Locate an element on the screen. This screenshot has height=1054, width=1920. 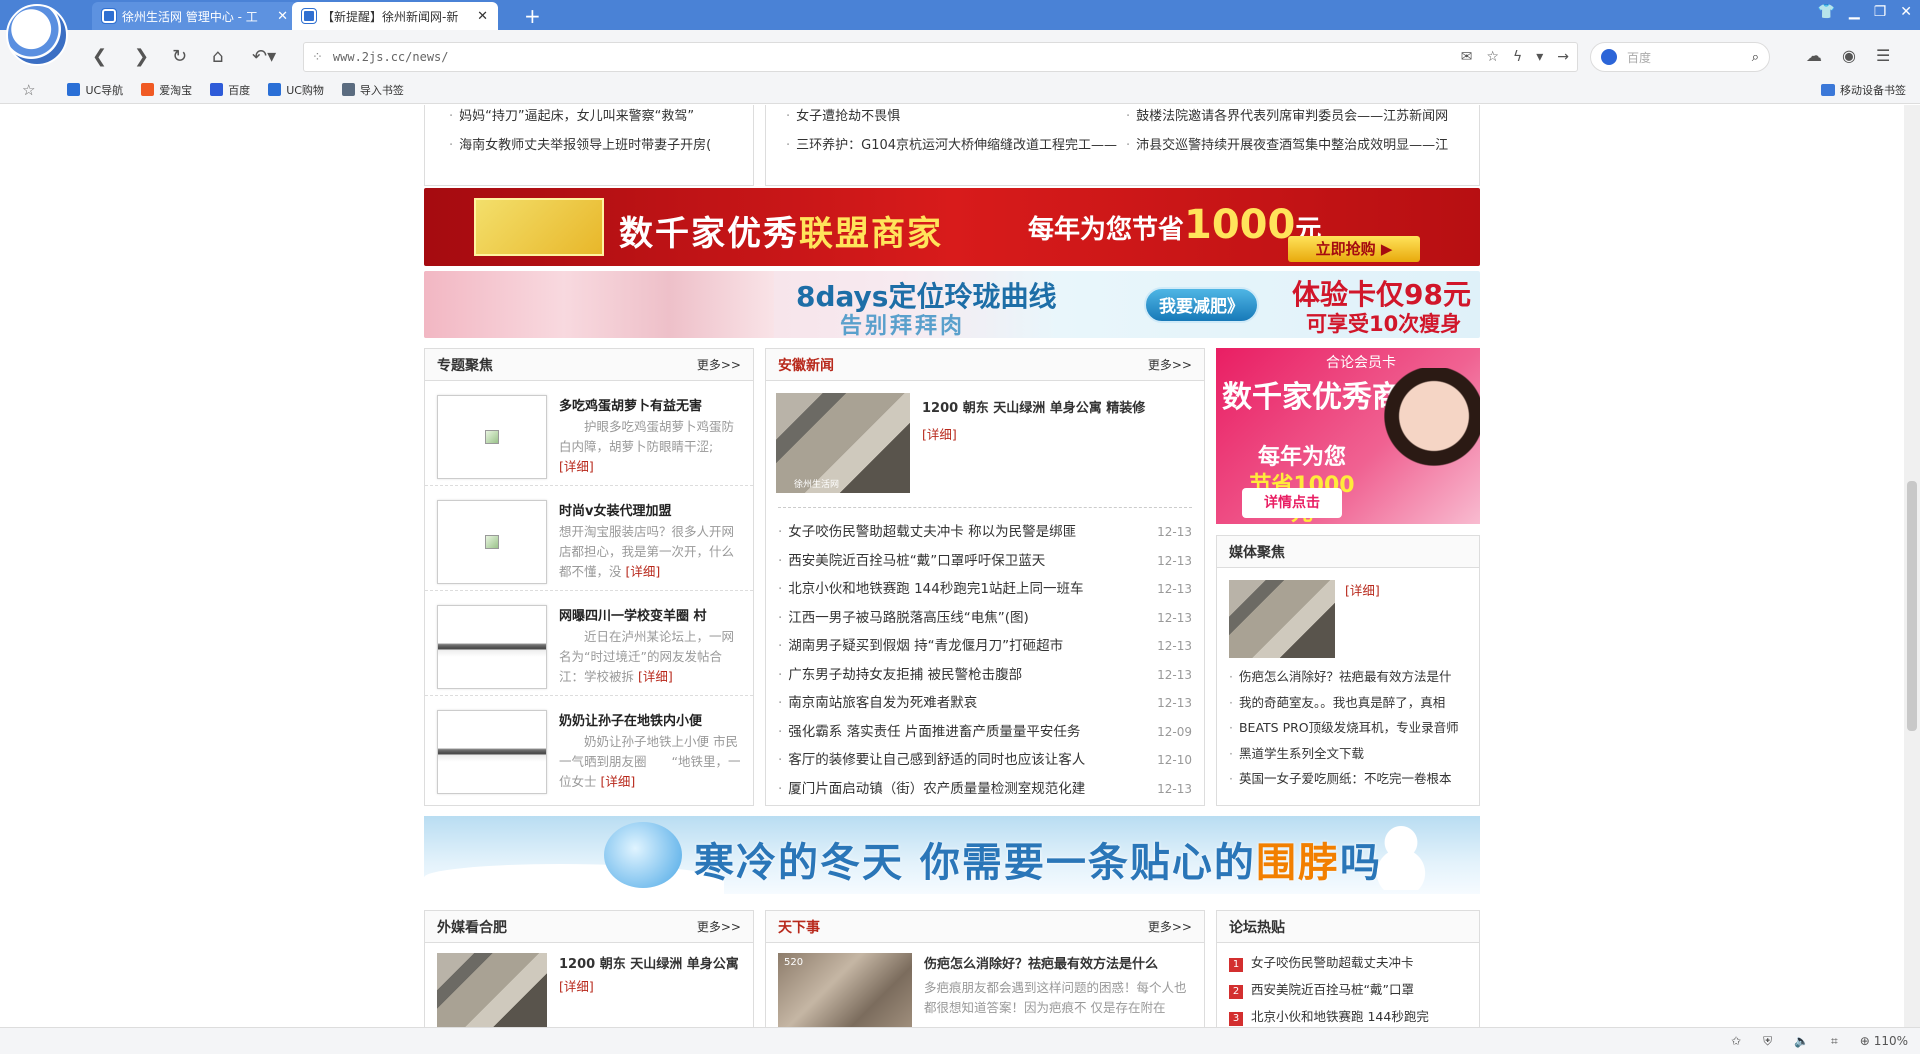
headline-item: 徐州生活网 1200 朝东 天山绿洲 单身公寓 精装修 [详细] is located at coordinates (985, 444).